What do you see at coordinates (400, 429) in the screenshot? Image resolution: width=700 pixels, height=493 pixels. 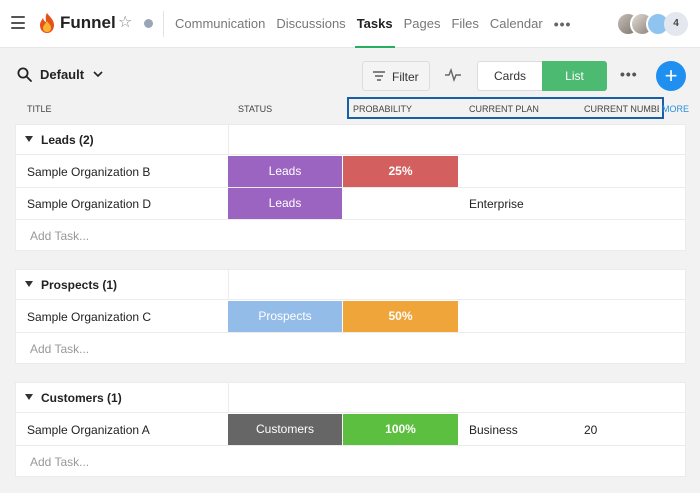 I see `probability-cell: 100%` at bounding box center [400, 429].